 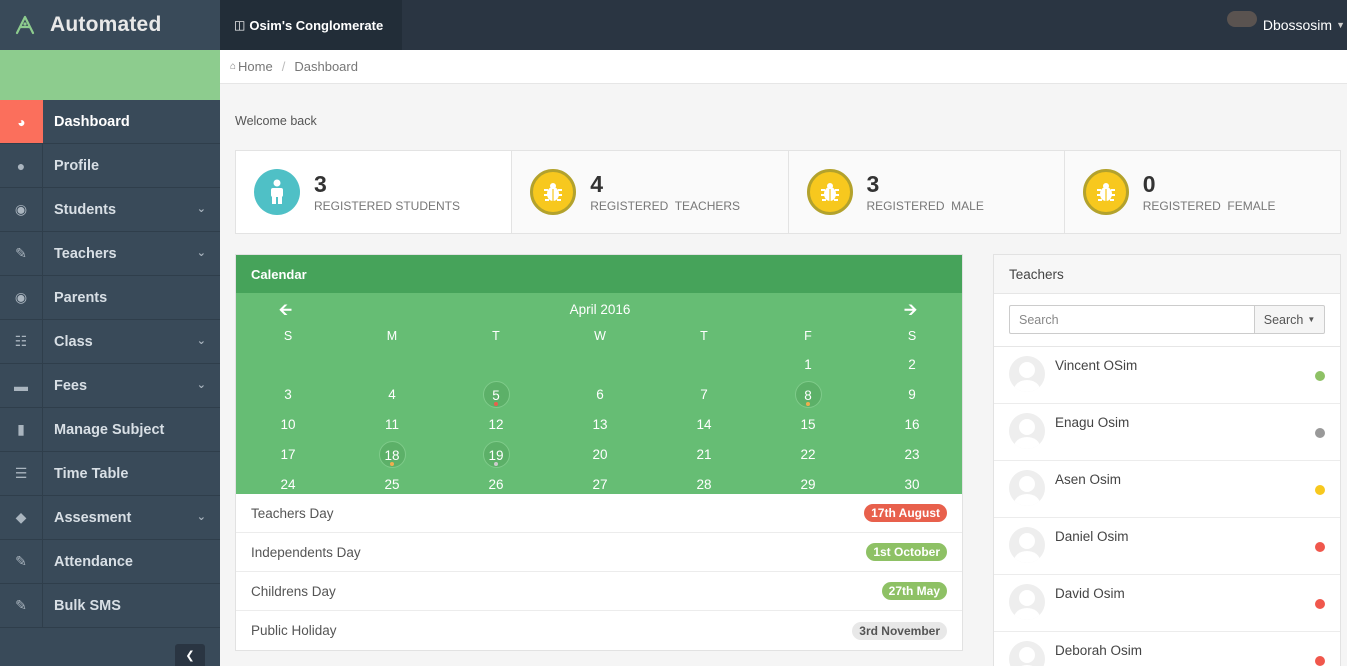 What do you see at coordinates (1167, 489) in the screenshot?
I see `teacher-list-item: Asen Osim` at bounding box center [1167, 489].